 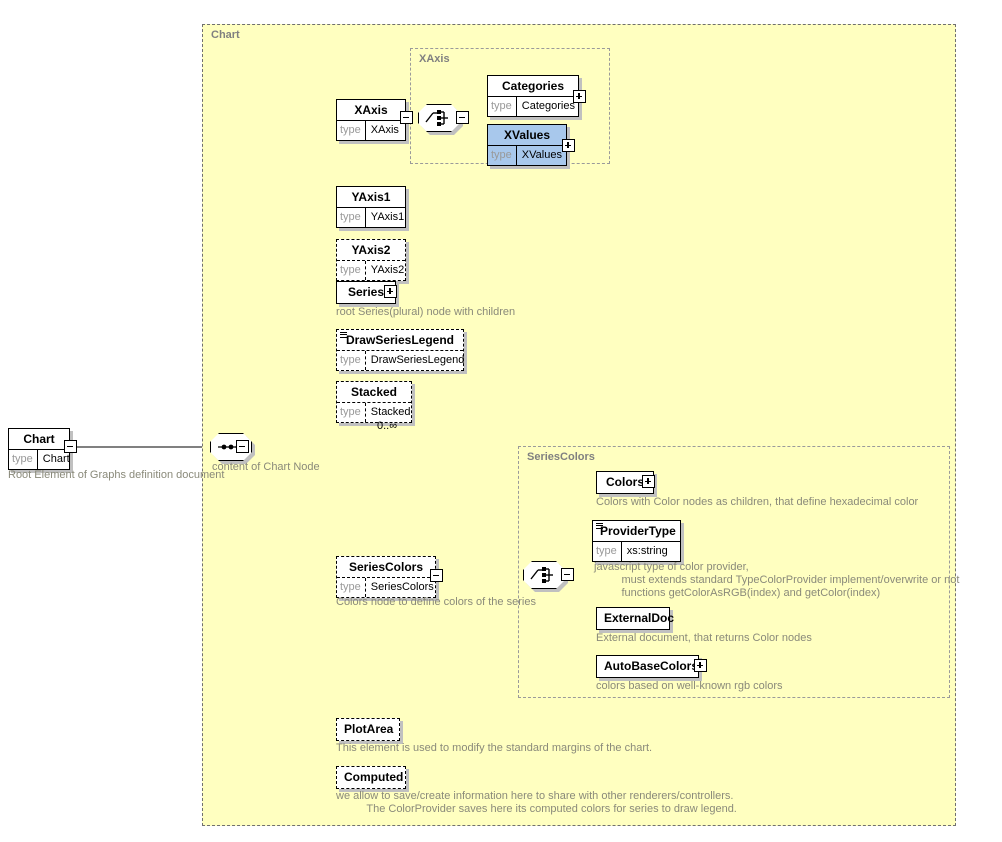 I want to click on node-categories-type-key: type, so click(x=502, y=106).